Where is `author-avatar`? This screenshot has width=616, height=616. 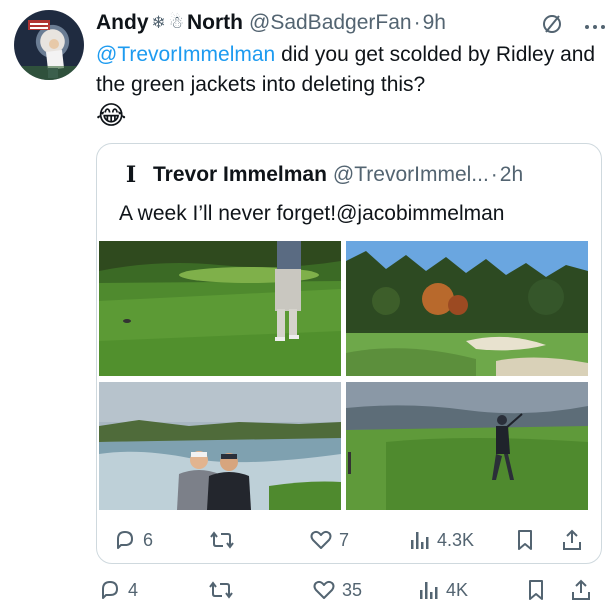 author-avatar is located at coordinates (49, 45).